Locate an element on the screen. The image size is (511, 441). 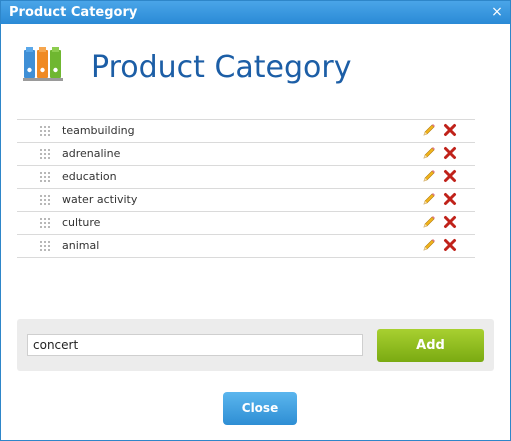
window-title: Product Category is located at coordinates (73, 12).